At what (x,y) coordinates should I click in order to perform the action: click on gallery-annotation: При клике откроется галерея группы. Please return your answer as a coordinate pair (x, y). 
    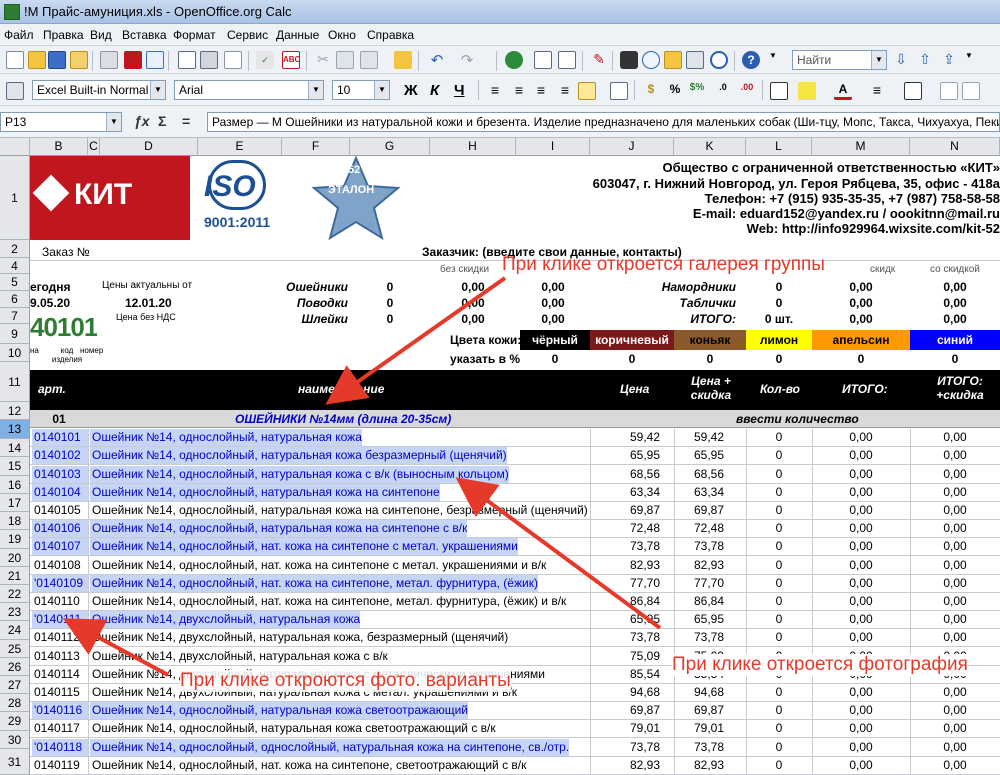
    Looking at the image, I should click on (663, 264).